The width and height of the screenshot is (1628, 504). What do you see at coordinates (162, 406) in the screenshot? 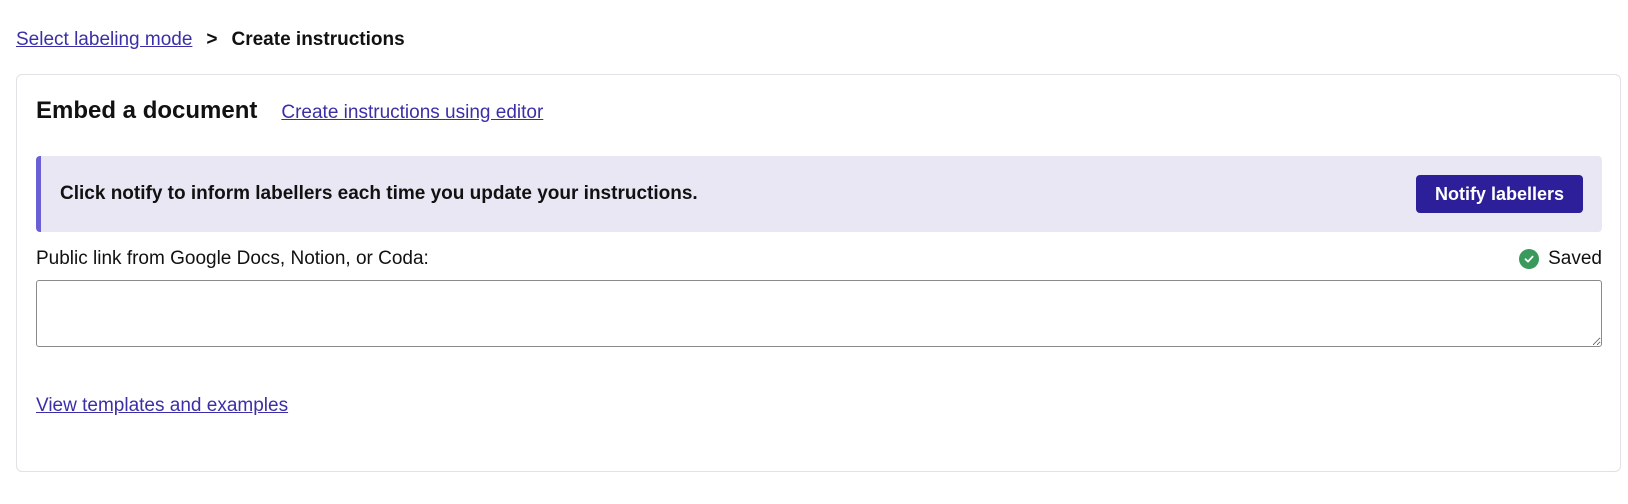
I see `view-templates-link: View templates and examples` at bounding box center [162, 406].